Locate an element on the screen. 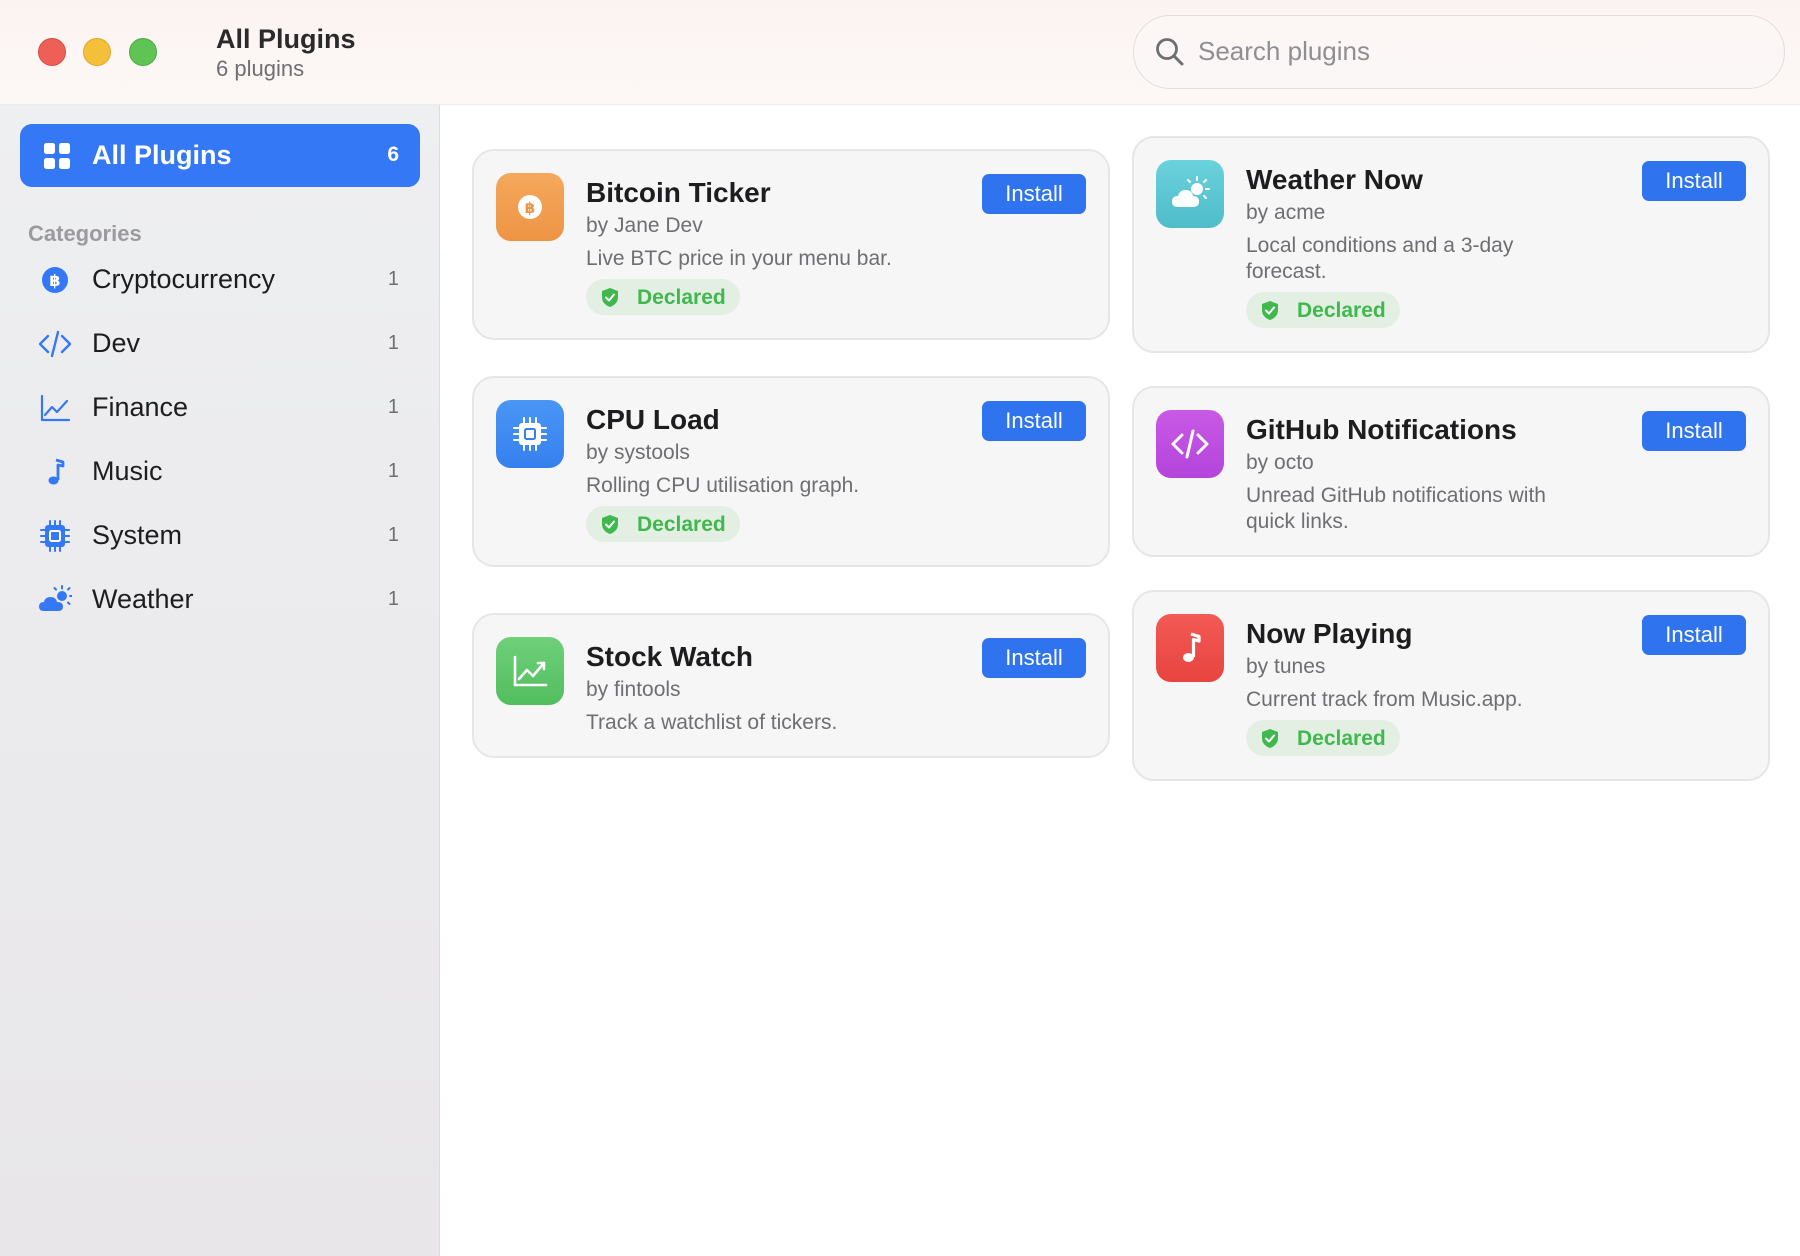 The width and height of the screenshot is (1800, 1256). sidebar-item-label: System is located at coordinates (137, 535).